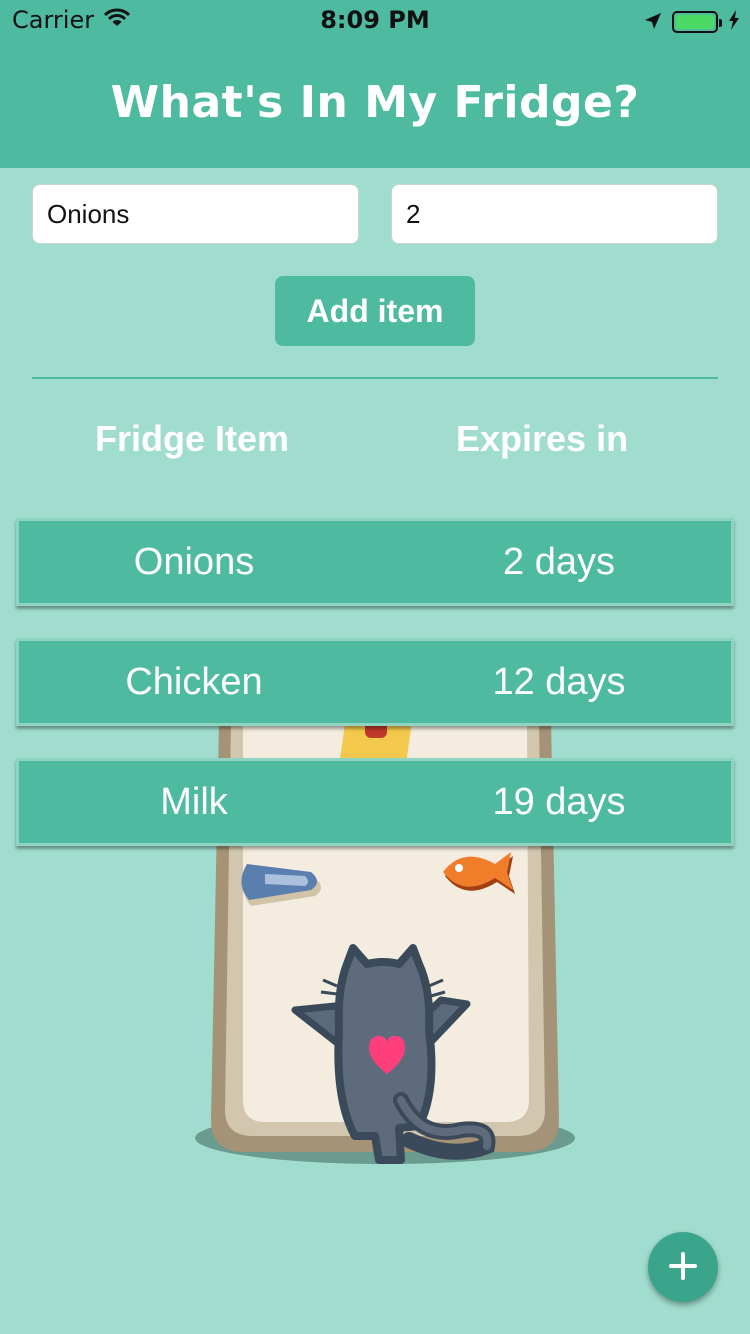 The width and height of the screenshot is (750, 1334). I want to click on battery-icon, so click(697, 22).